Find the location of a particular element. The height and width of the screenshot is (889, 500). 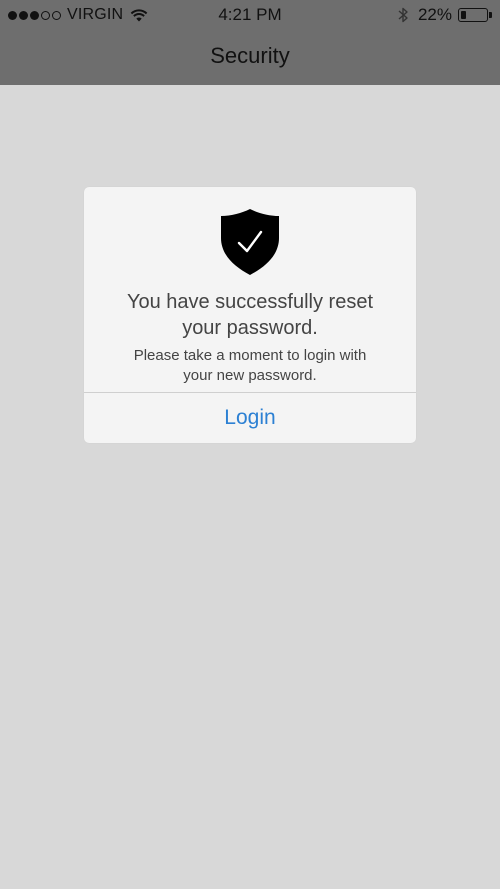

page-title: Security is located at coordinates (250, 55).